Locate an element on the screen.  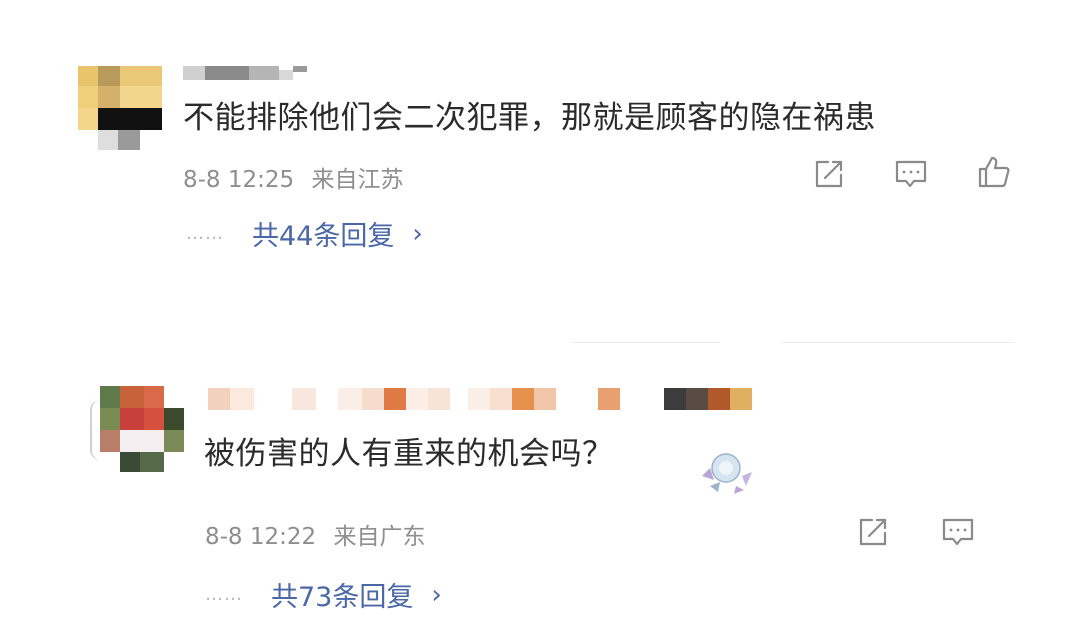
comment-location: 来自江苏 is located at coordinates (357, 180).